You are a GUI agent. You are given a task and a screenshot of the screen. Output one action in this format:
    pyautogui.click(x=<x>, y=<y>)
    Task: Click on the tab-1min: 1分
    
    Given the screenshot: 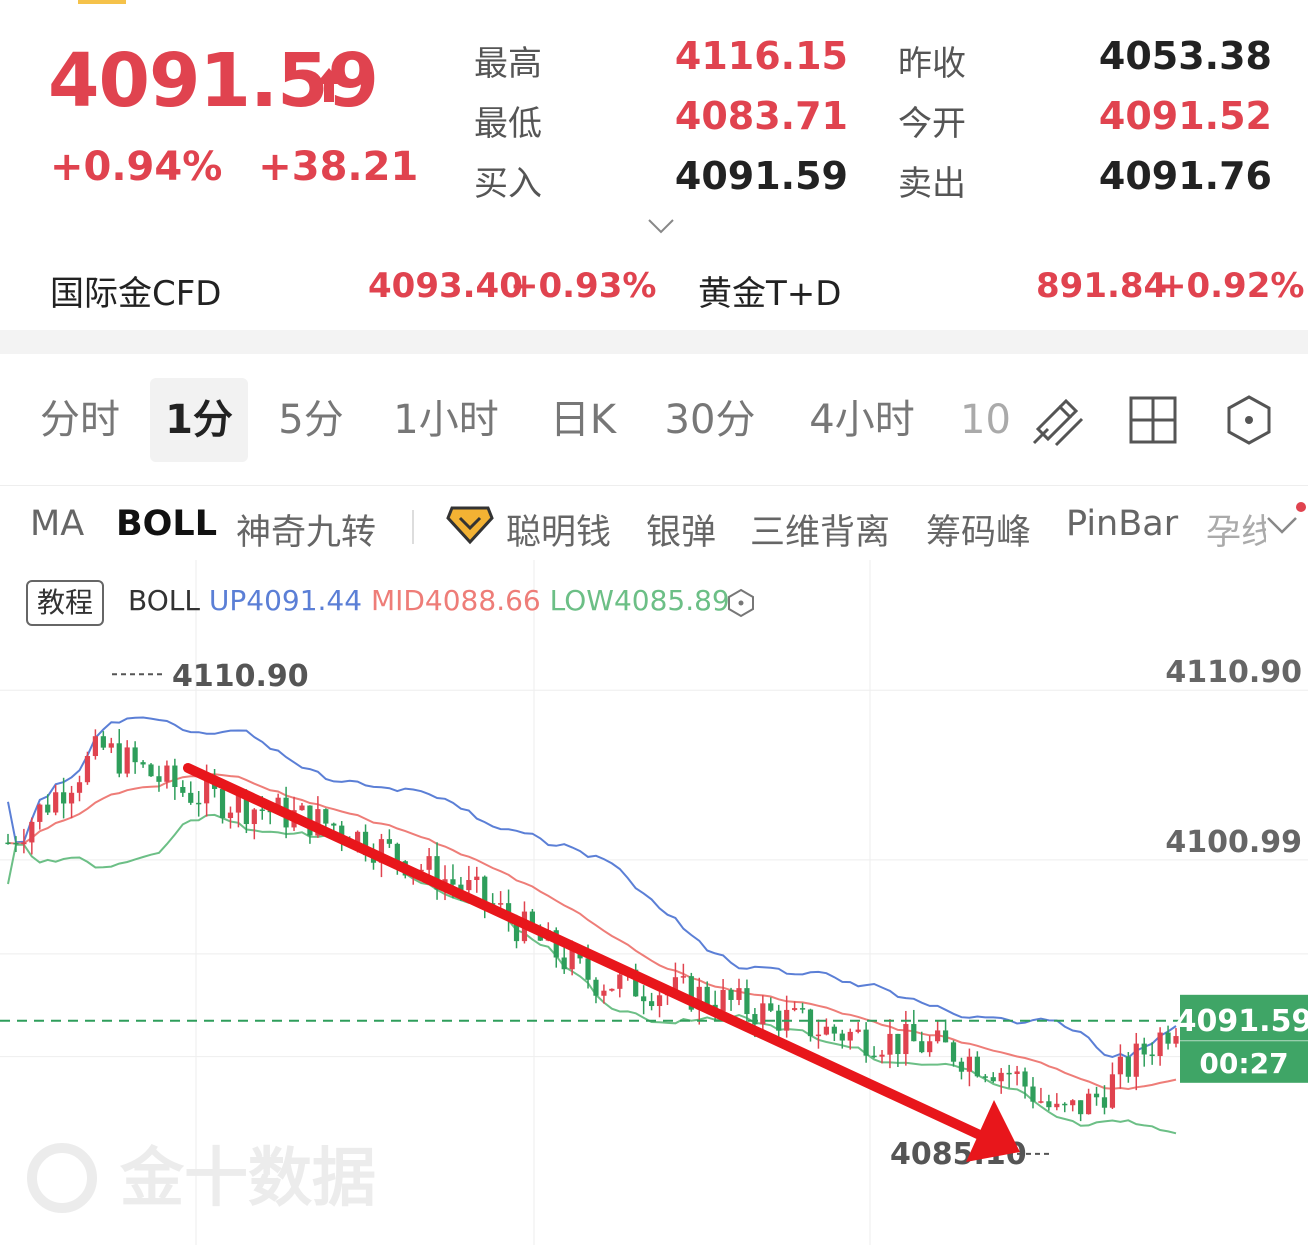 What is the action you would take?
    pyautogui.click(x=199, y=420)
    